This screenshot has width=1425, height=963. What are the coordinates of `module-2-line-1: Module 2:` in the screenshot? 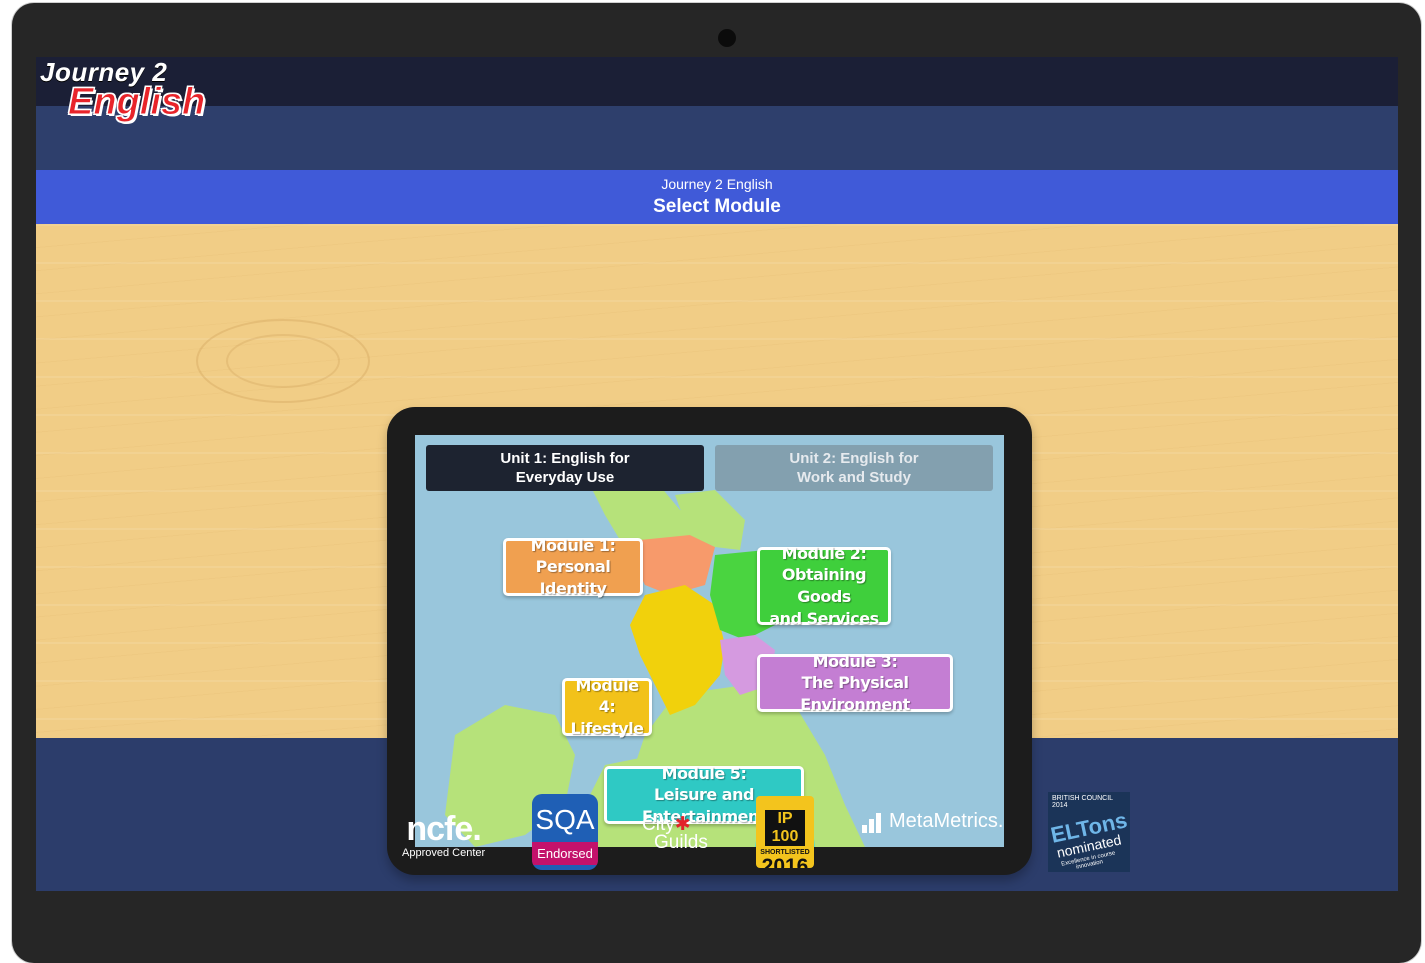 It's located at (824, 553).